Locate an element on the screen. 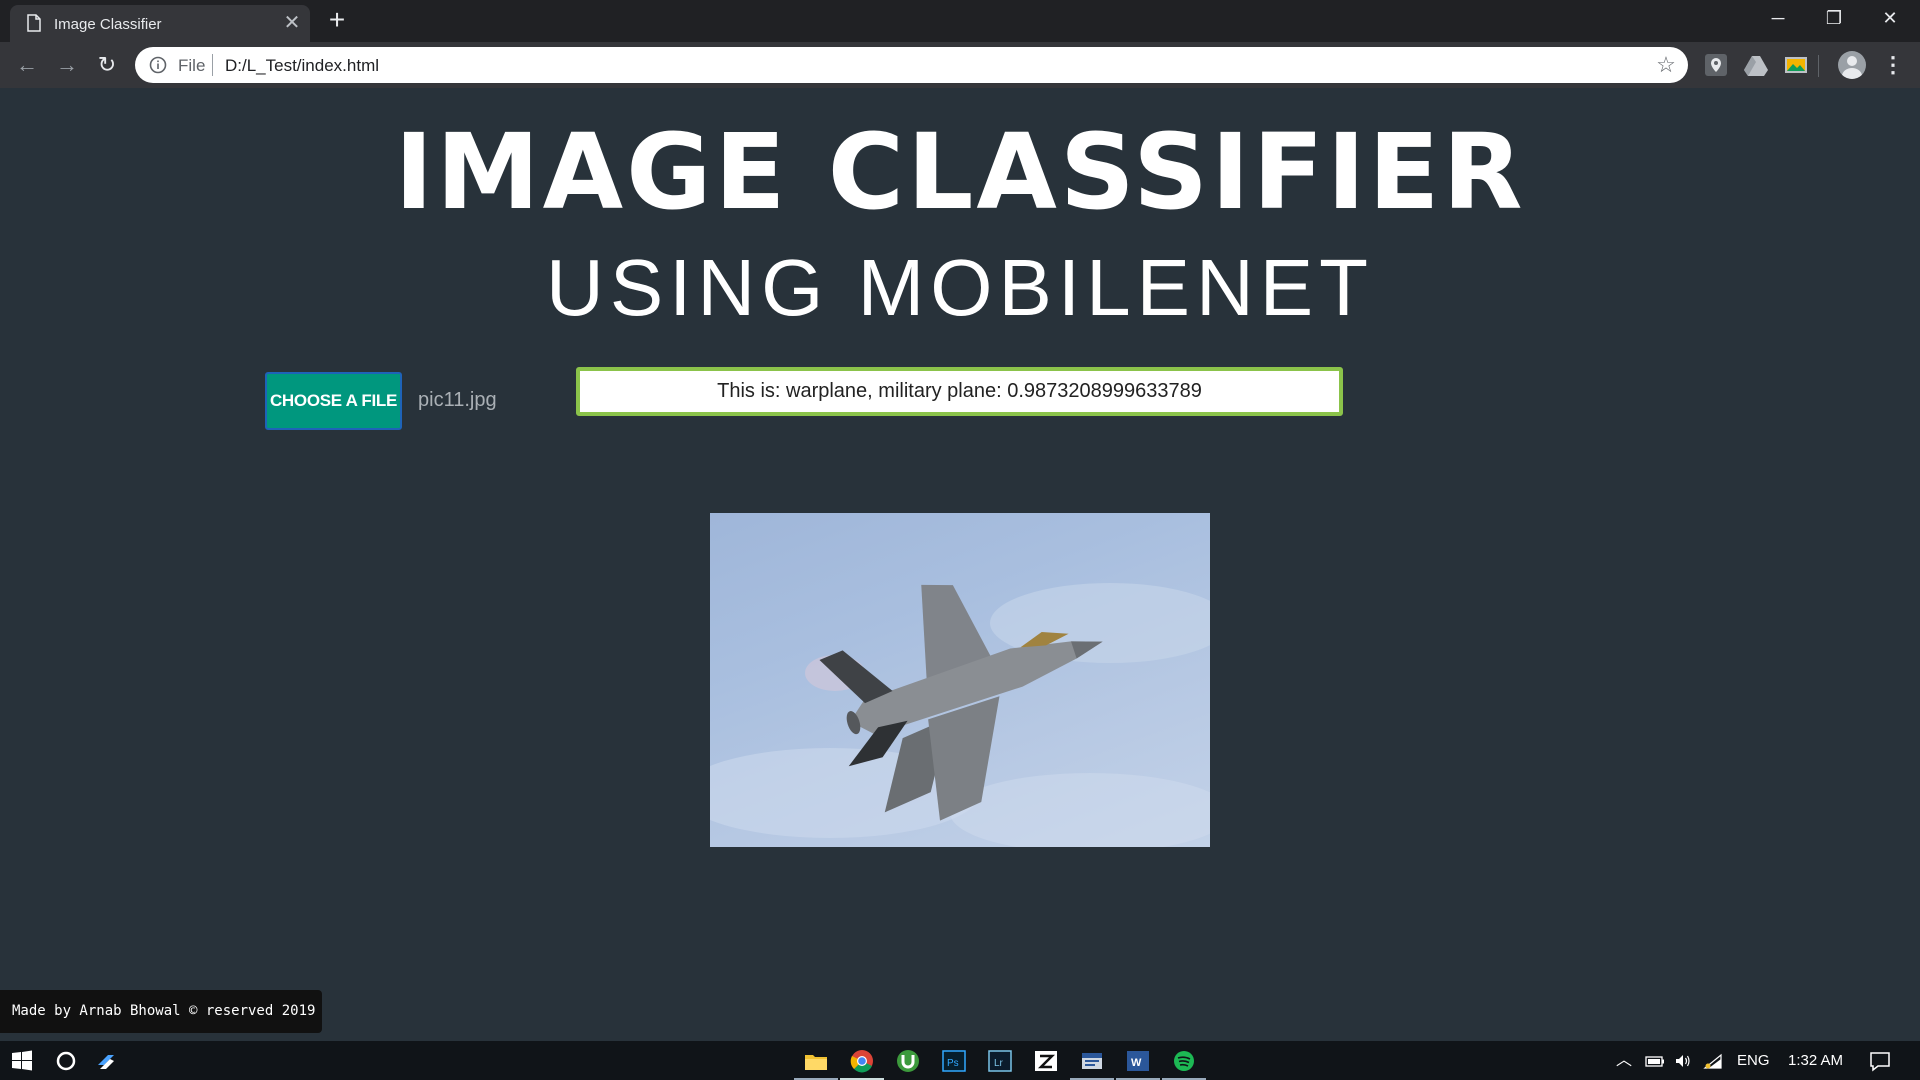  address-bar: File D:/L_Test/index.html ☆ is located at coordinates (911, 65).